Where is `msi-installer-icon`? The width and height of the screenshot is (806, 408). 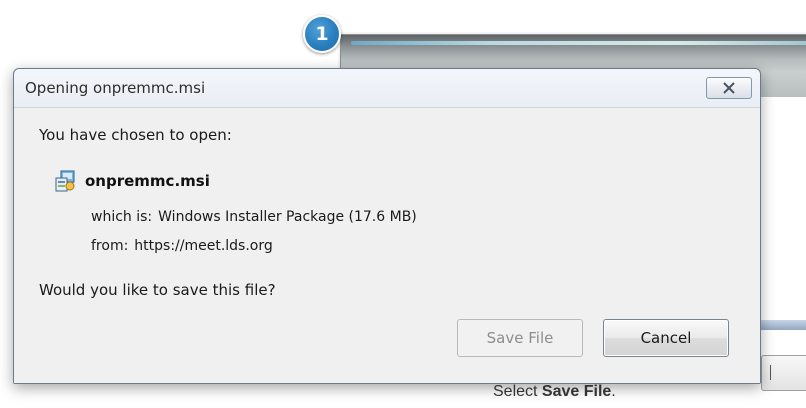
msi-installer-icon is located at coordinates (65, 181).